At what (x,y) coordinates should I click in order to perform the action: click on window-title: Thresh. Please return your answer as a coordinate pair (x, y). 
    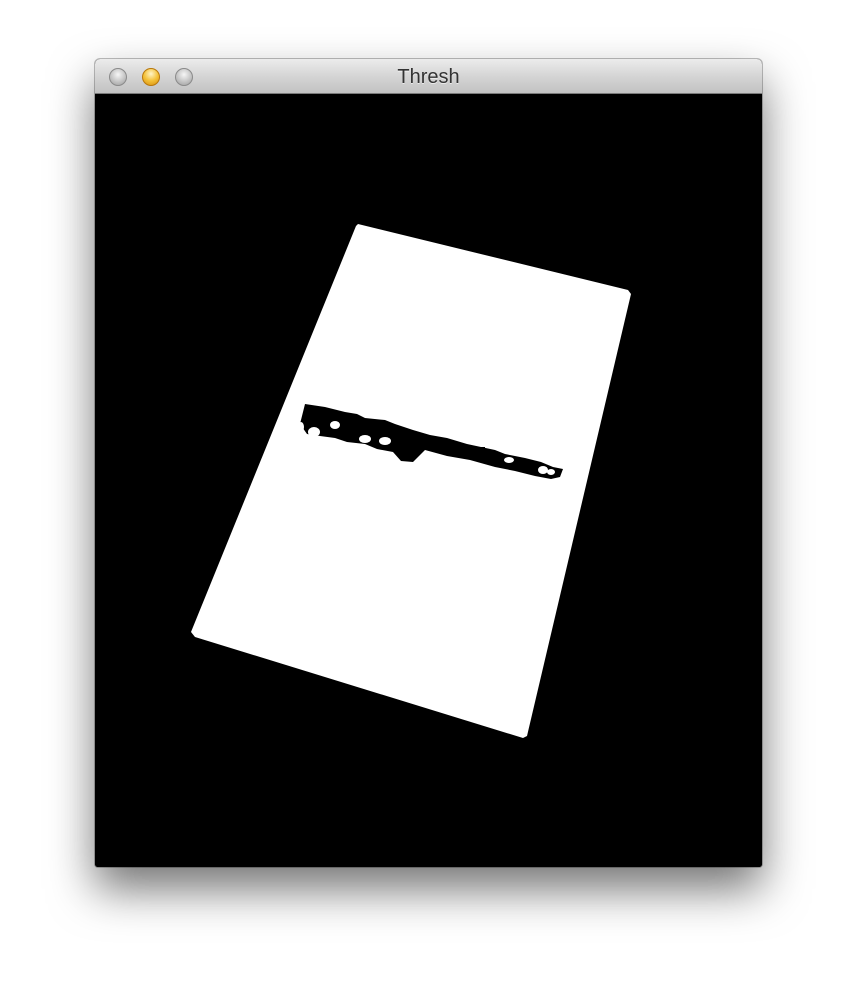
    Looking at the image, I should click on (428, 77).